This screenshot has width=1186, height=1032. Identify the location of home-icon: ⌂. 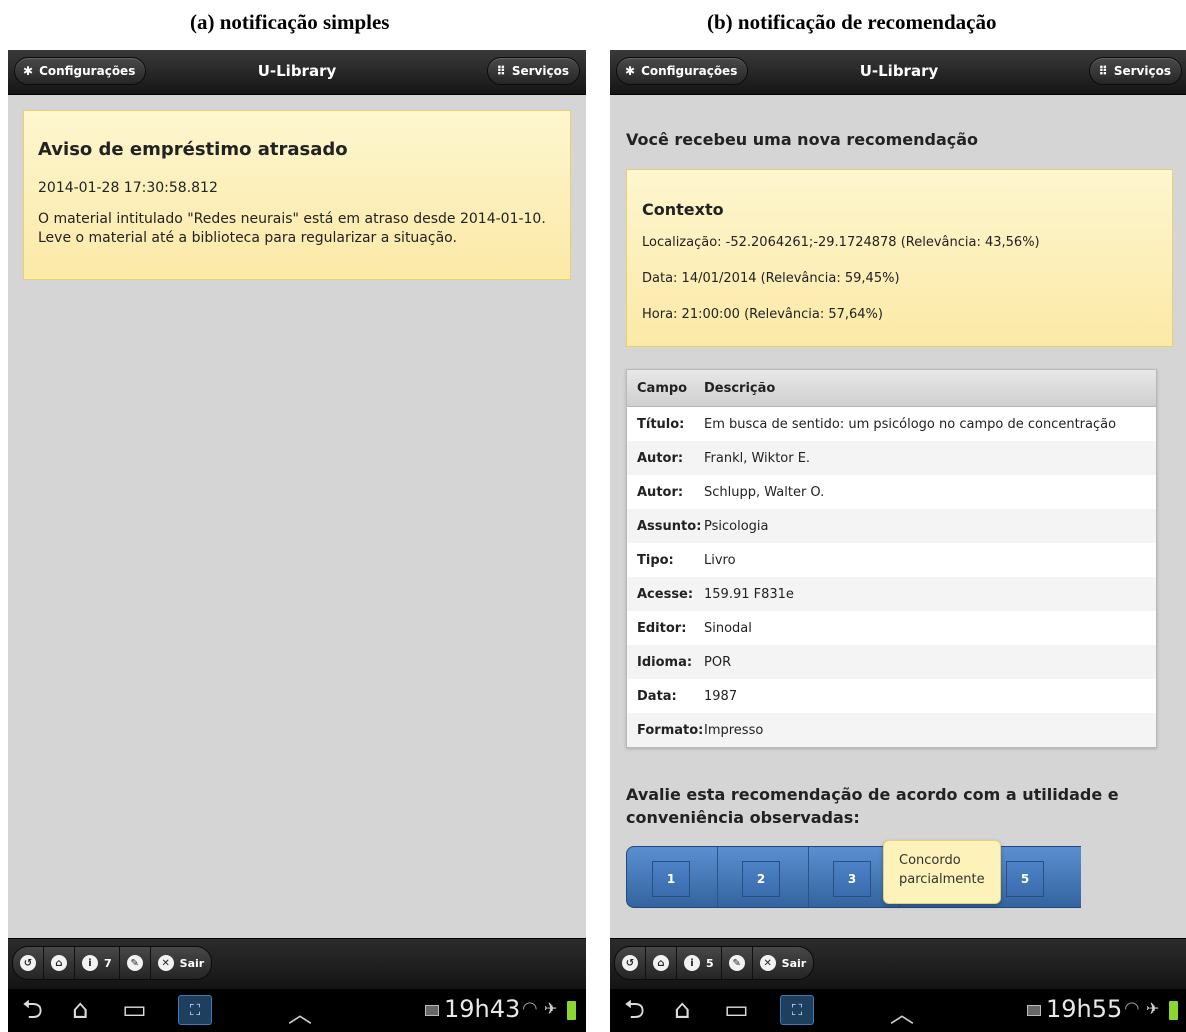
(661, 963).